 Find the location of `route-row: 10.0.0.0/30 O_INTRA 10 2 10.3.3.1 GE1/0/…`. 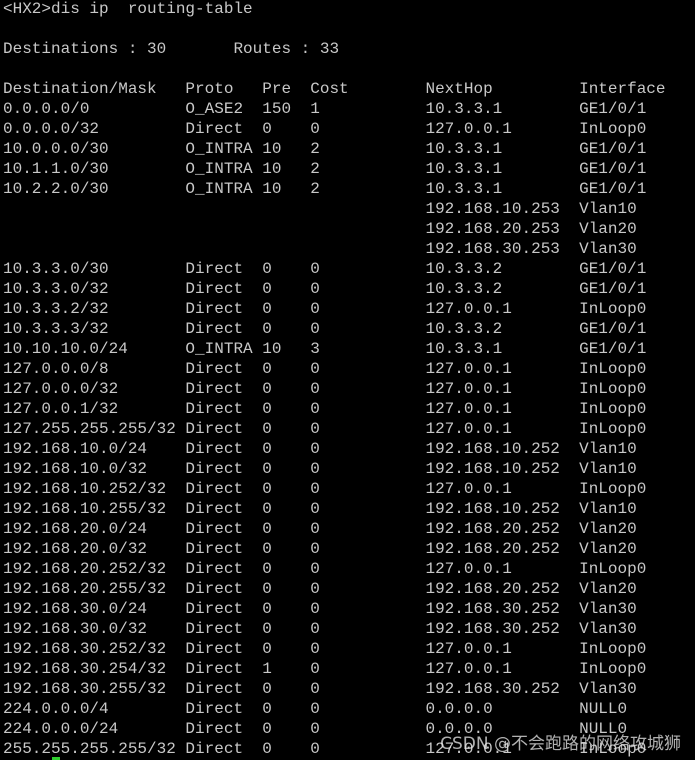

route-row: 10.0.0.0/30 O_INTRA 10 2 10.3.3.1 GE1/0/… is located at coordinates (325, 149).